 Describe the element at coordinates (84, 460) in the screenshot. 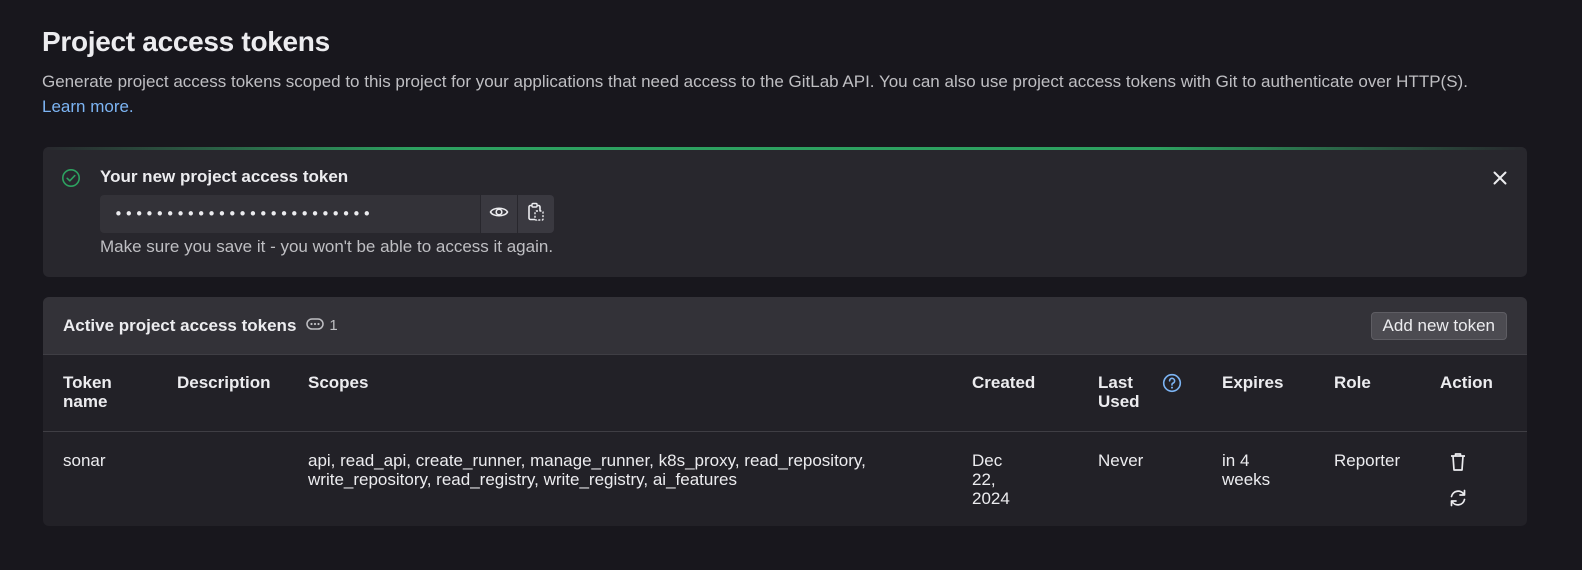

I see `token-name-cell: sonar` at that location.